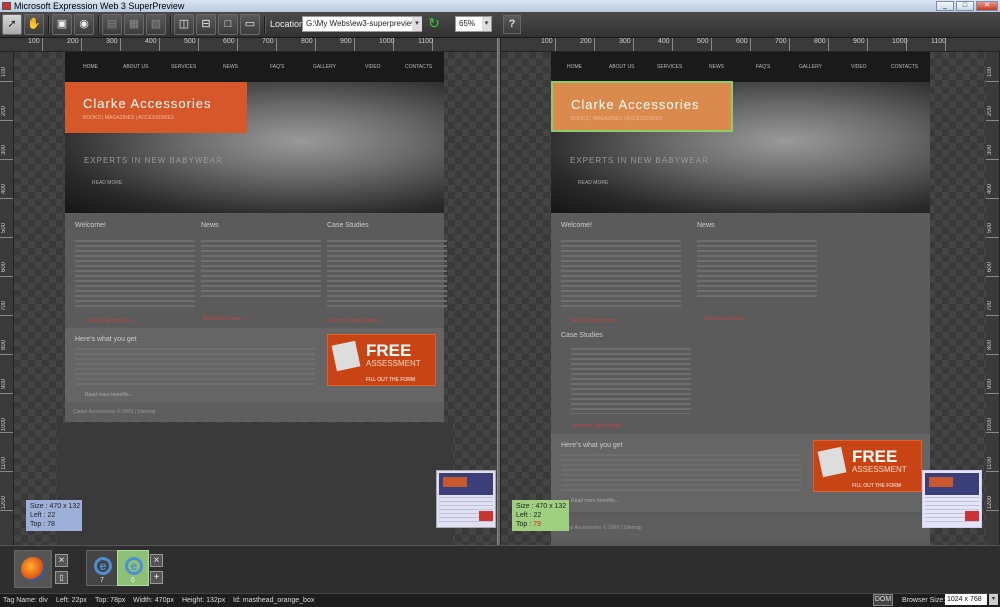 The height and width of the screenshot is (607, 1000). Describe the element at coordinates (486, 24) in the screenshot. I see `zoom-dropdown-icon: ▾` at that location.